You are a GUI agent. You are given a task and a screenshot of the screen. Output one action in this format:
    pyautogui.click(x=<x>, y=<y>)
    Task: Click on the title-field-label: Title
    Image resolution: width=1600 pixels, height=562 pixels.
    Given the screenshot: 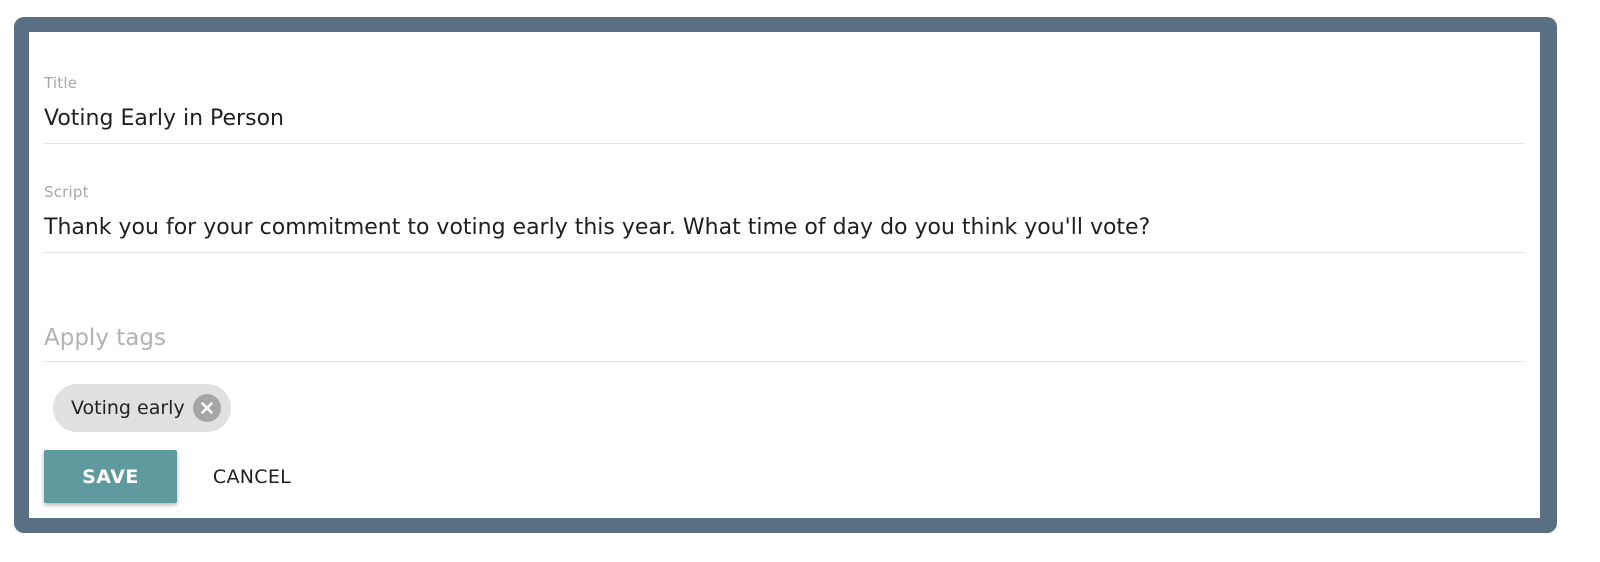 What is the action you would take?
    pyautogui.click(x=61, y=83)
    